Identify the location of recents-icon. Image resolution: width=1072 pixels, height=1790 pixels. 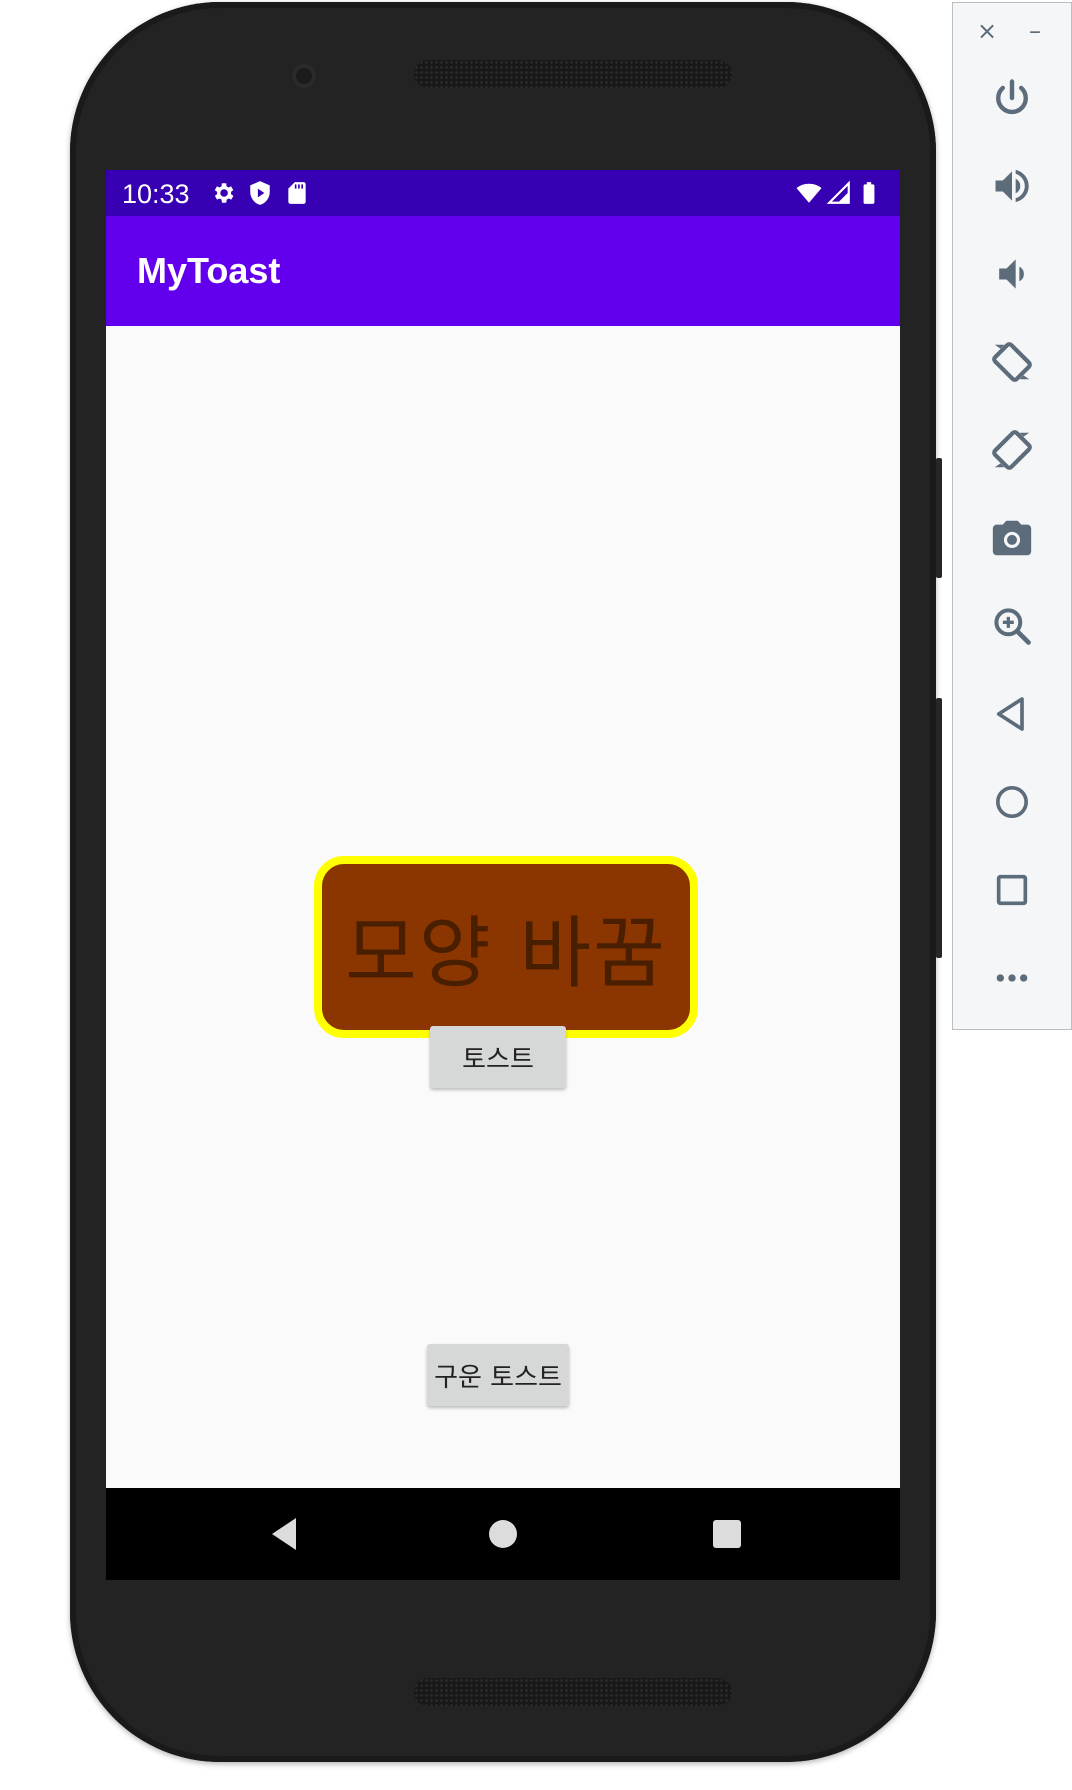
(727, 1534).